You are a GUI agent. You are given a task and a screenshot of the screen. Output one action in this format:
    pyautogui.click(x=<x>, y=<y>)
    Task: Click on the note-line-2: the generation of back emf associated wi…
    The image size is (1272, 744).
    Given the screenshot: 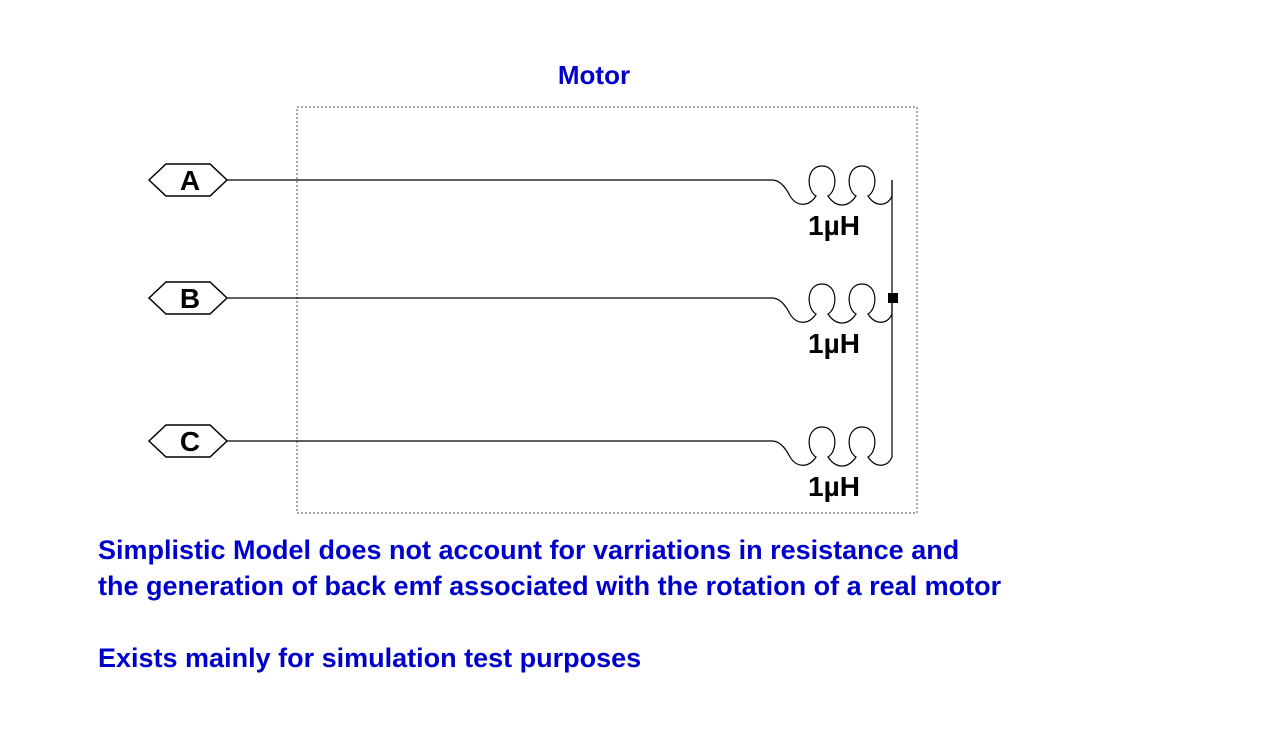 What is the action you would take?
    pyautogui.click(x=550, y=586)
    